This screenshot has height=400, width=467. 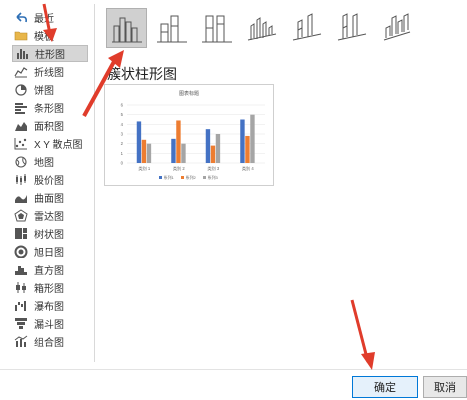 What do you see at coordinates (21, 305) in the screenshot?
I see `waterfall-chart-icon` at bounding box center [21, 305].